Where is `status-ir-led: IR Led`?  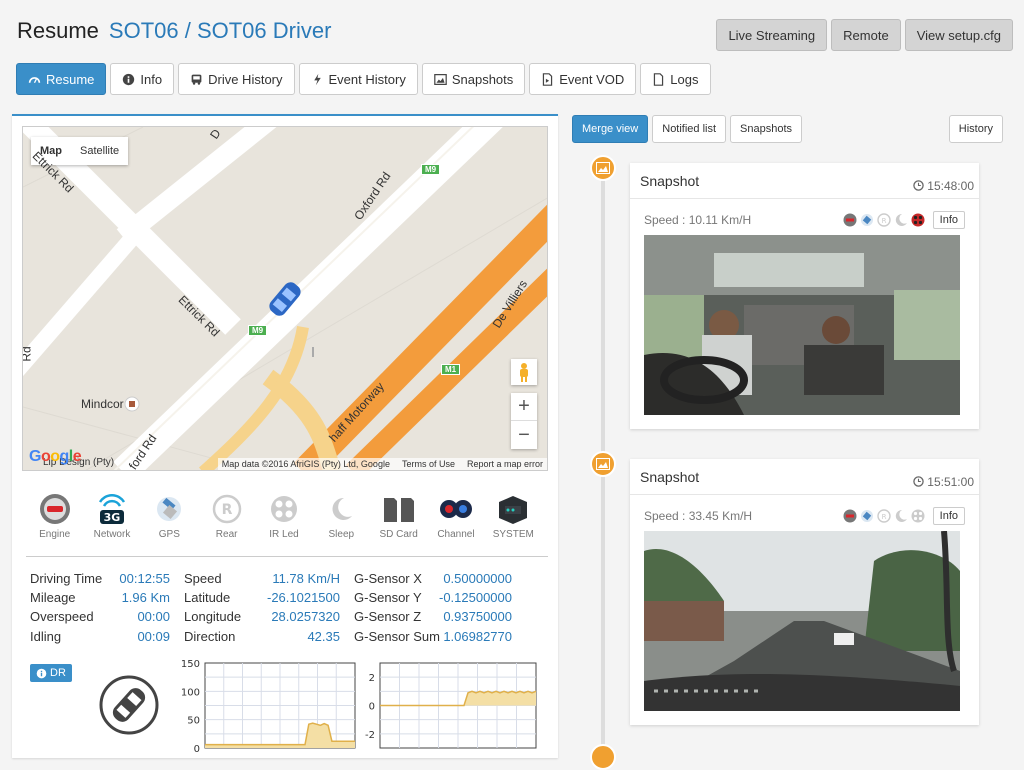
status-ir-led: IR Led is located at coordinates (283, 515).